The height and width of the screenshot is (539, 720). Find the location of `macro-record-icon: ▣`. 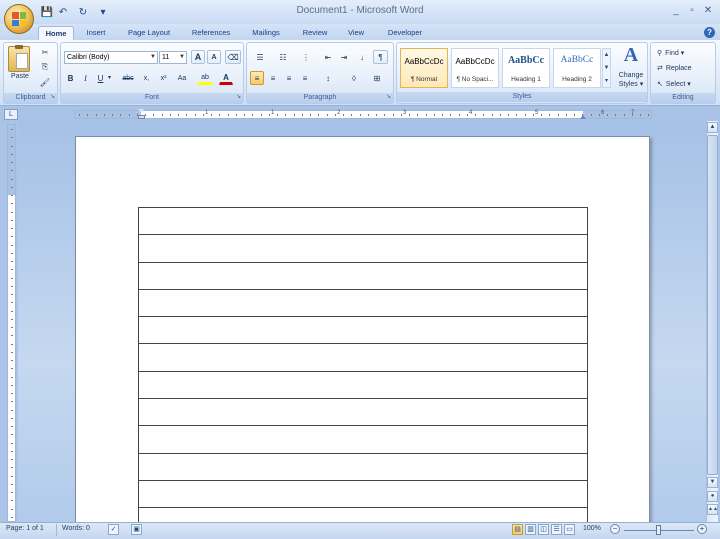

macro-record-icon: ▣ is located at coordinates (136, 529).